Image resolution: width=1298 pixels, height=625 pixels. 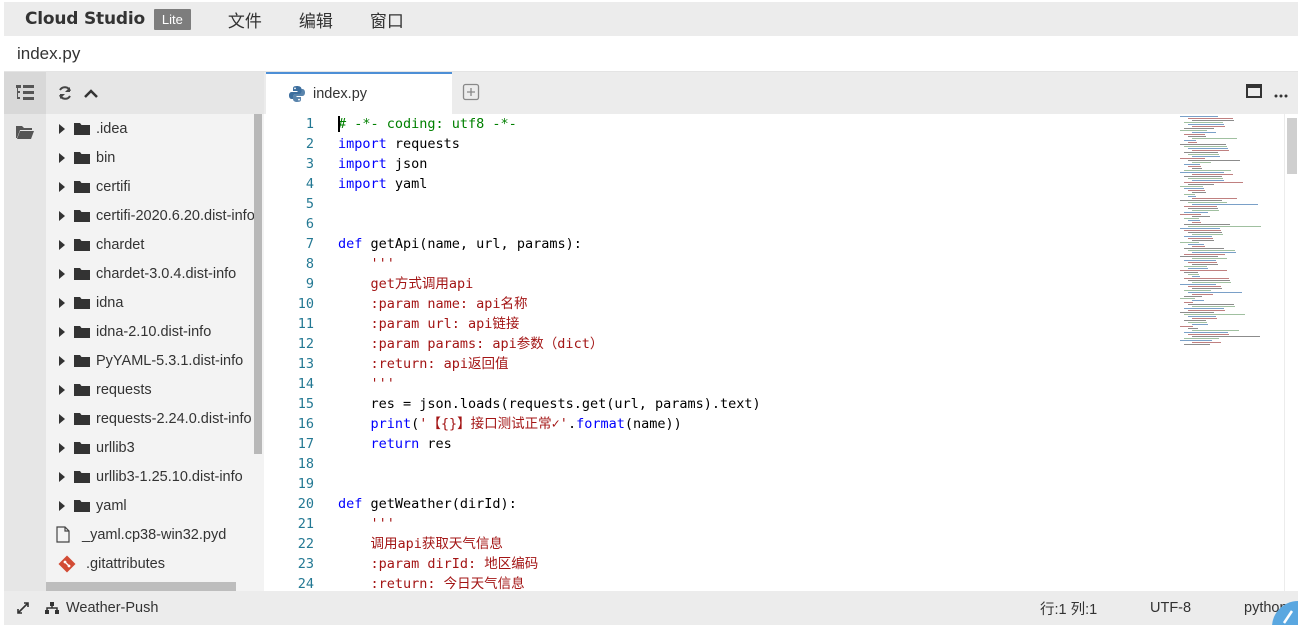 What do you see at coordinates (1291, 352) in the screenshot?
I see `editor-scrollbar` at bounding box center [1291, 352].